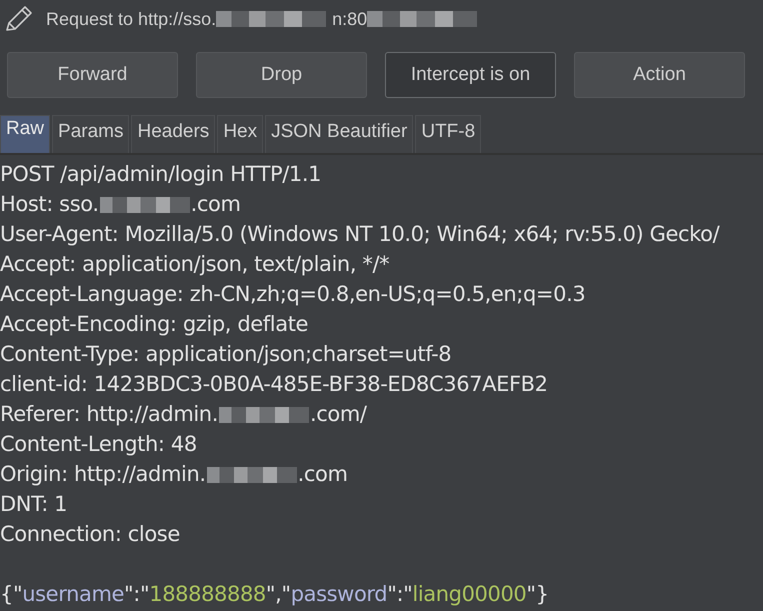 Image resolution: width=763 pixels, height=611 pixels. I want to click on request-text: {", so click(11, 594).